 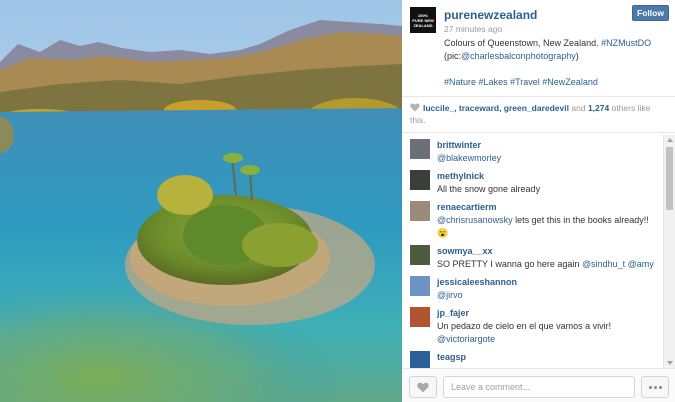 What do you see at coordinates (548, 313) in the screenshot?
I see `comment-username: jp_fajer` at bounding box center [548, 313].